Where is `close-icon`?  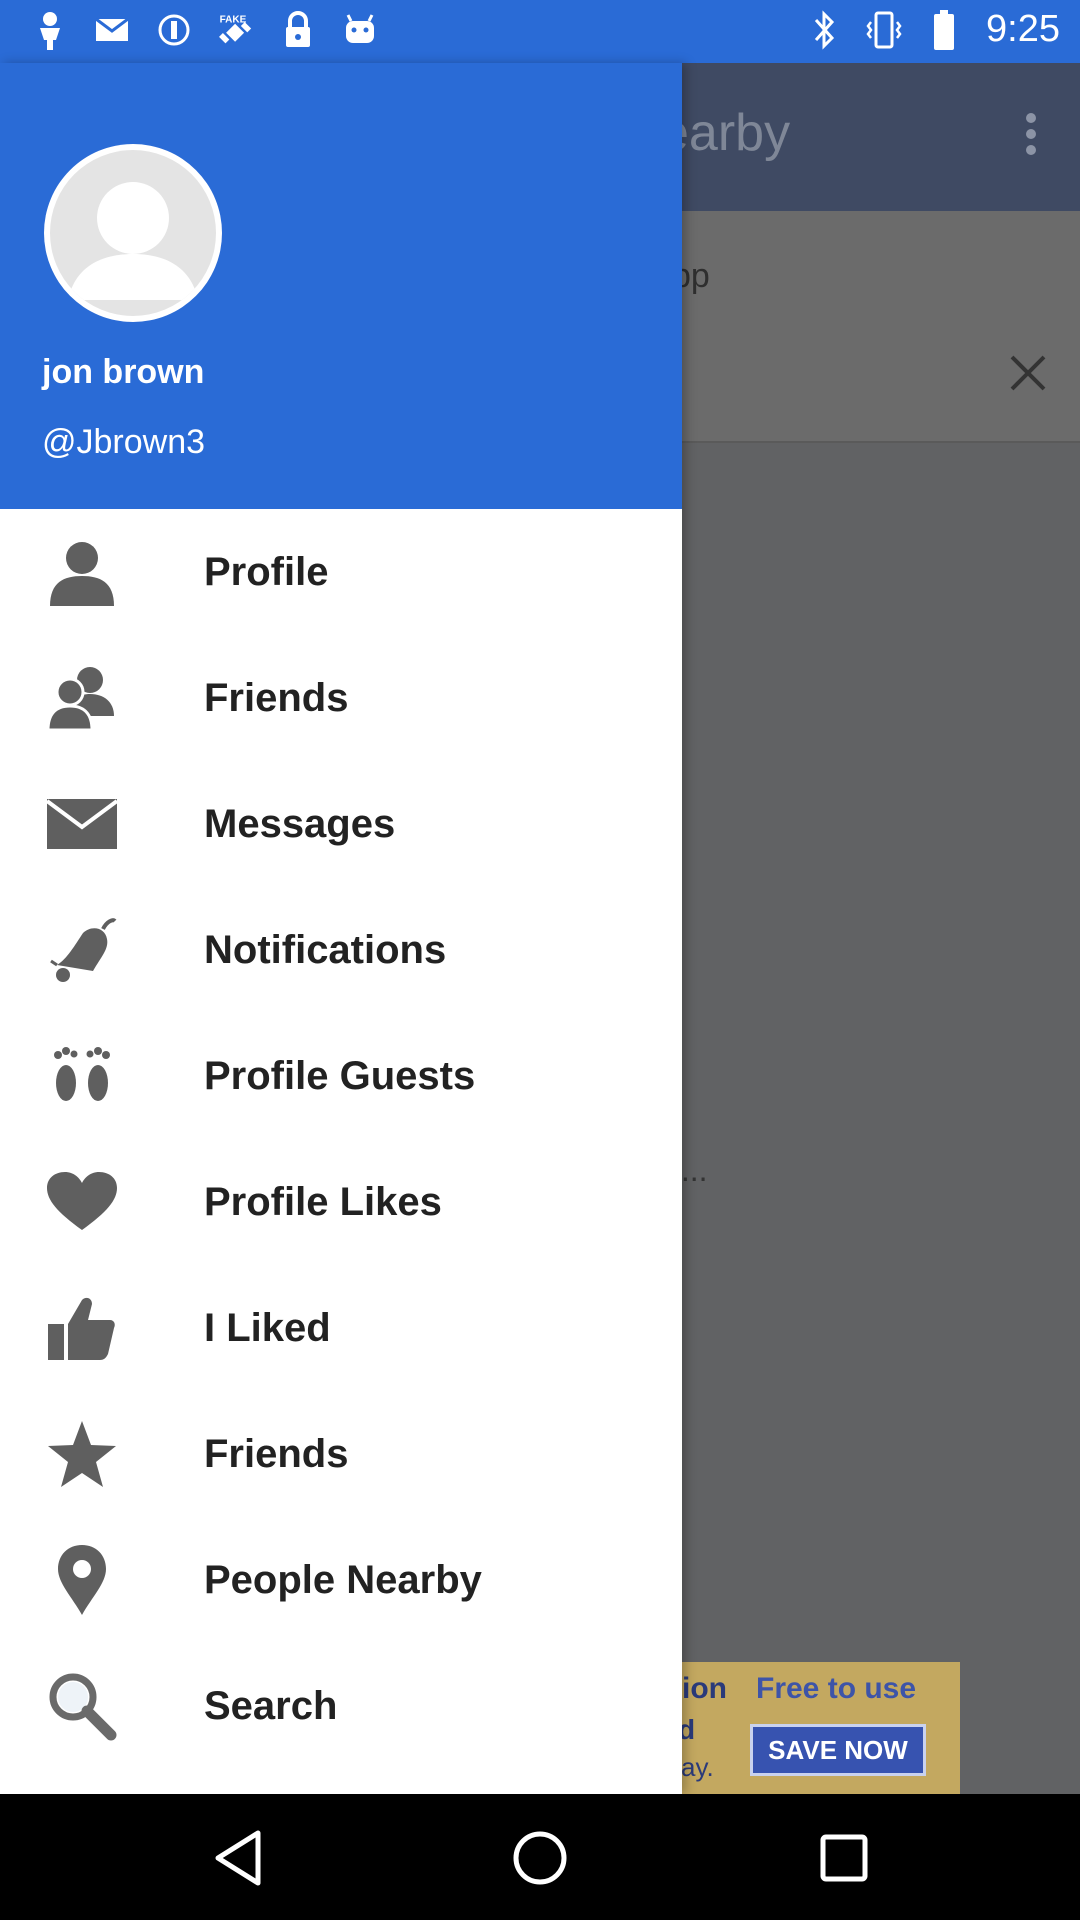
close-icon is located at coordinates (1028, 373).